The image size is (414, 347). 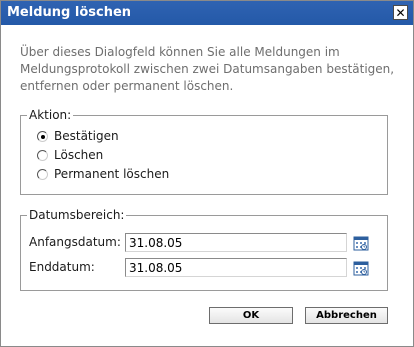 I want to click on action-group-legend: Aktion:, so click(x=50, y=115).